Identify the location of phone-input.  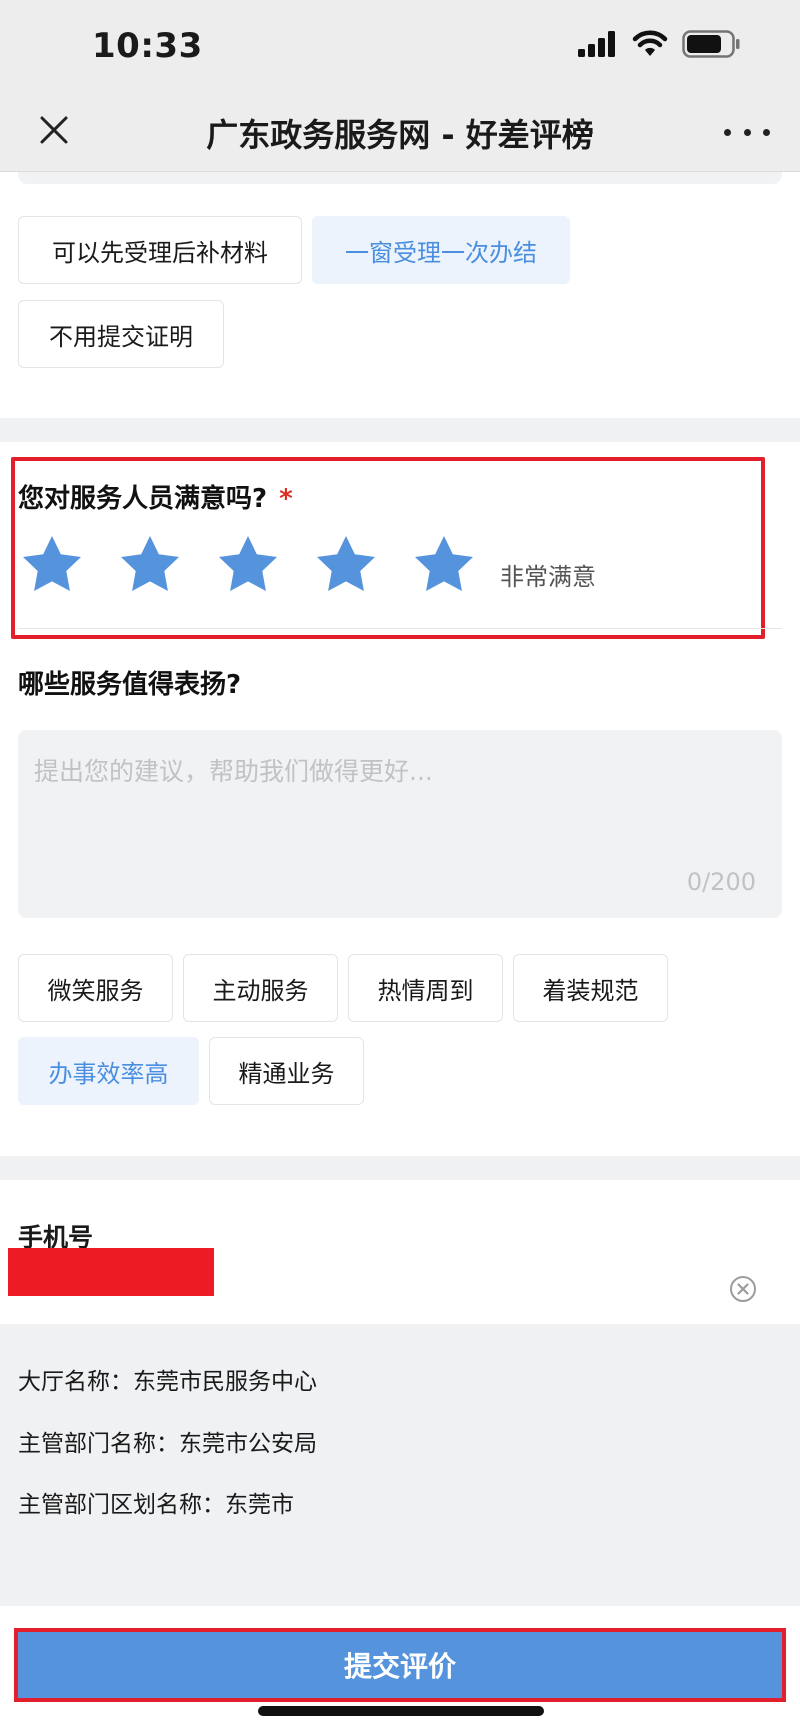
(466, 1273).